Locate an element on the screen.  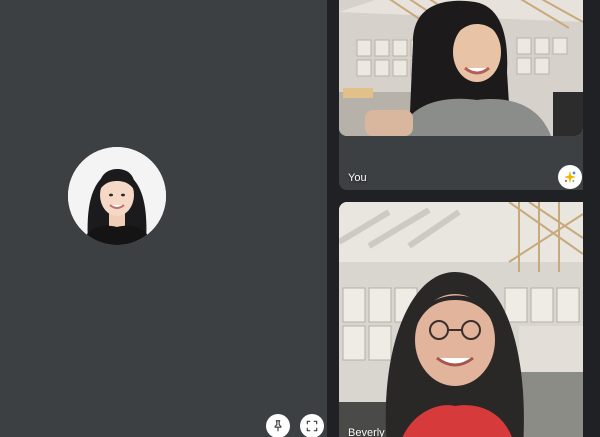
visual-effects-button is located at coordinates (570, 177).